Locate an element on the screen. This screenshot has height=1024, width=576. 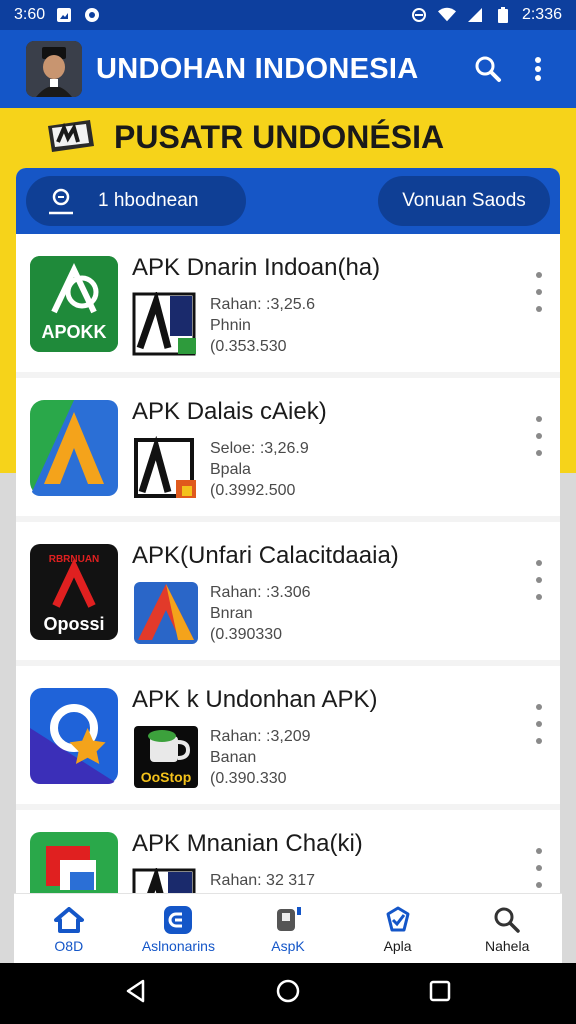
app-icon: APOKK is located at coordinates (74, 304).